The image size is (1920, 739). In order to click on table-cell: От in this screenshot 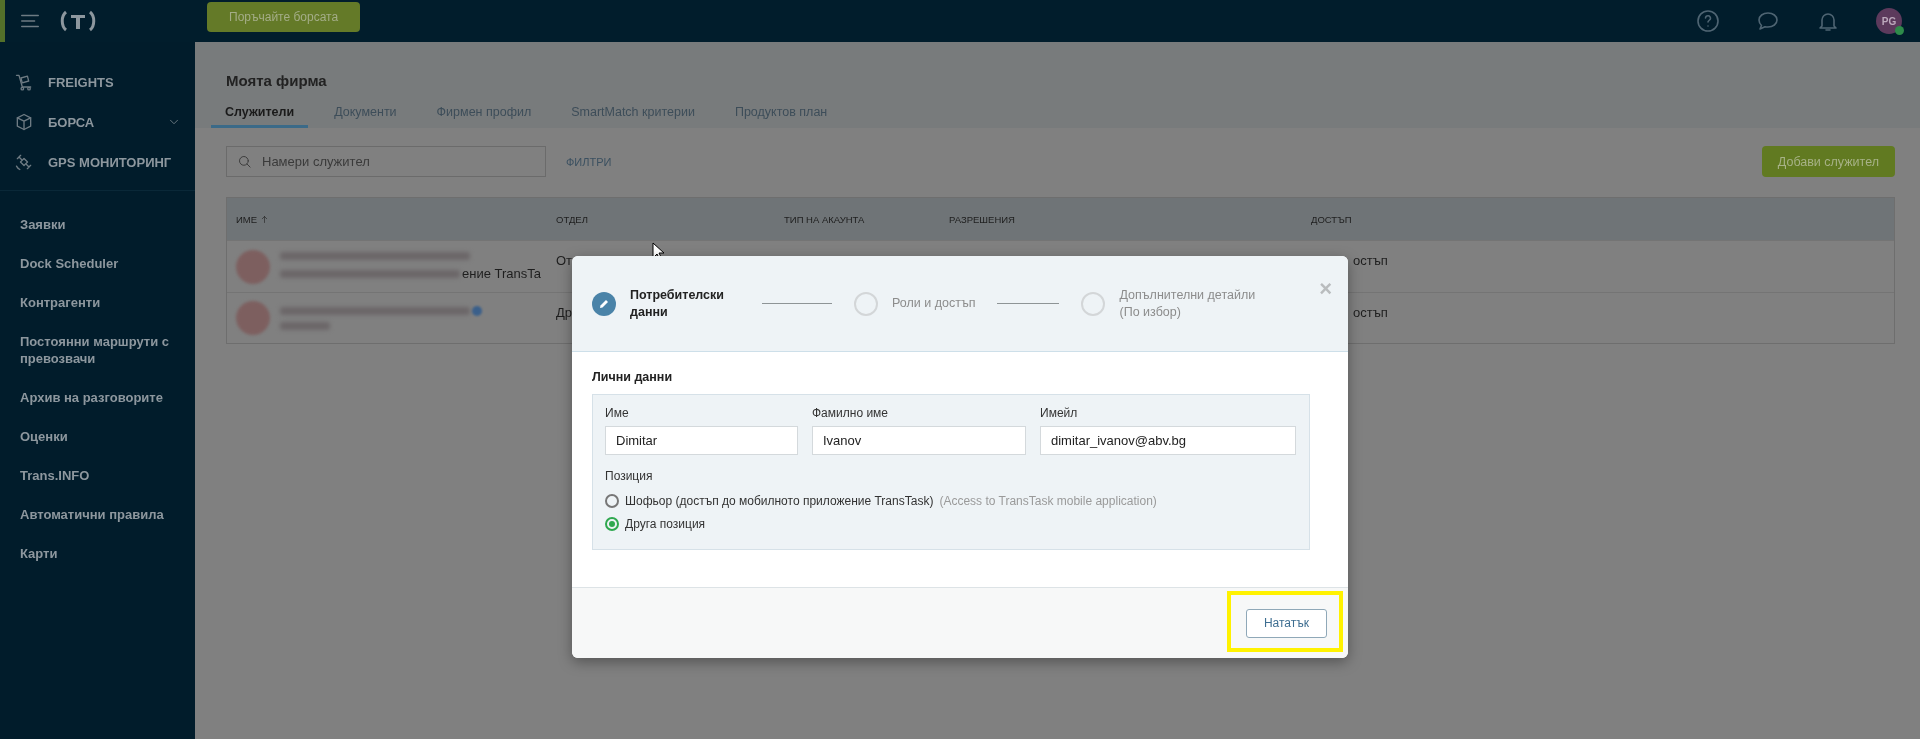, I will do `click(564, 260)`.